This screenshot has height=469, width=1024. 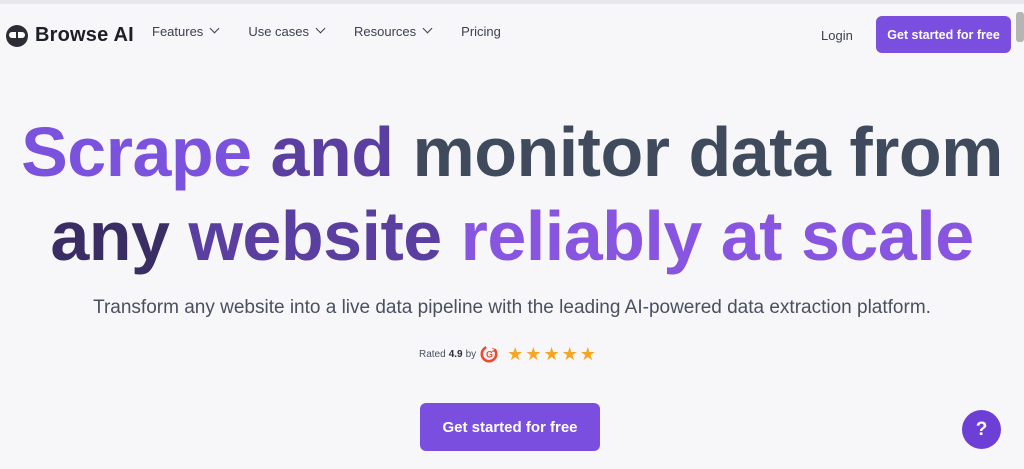 I want to click on g2-logo-icon: G 2, so click(x=489, y=354).